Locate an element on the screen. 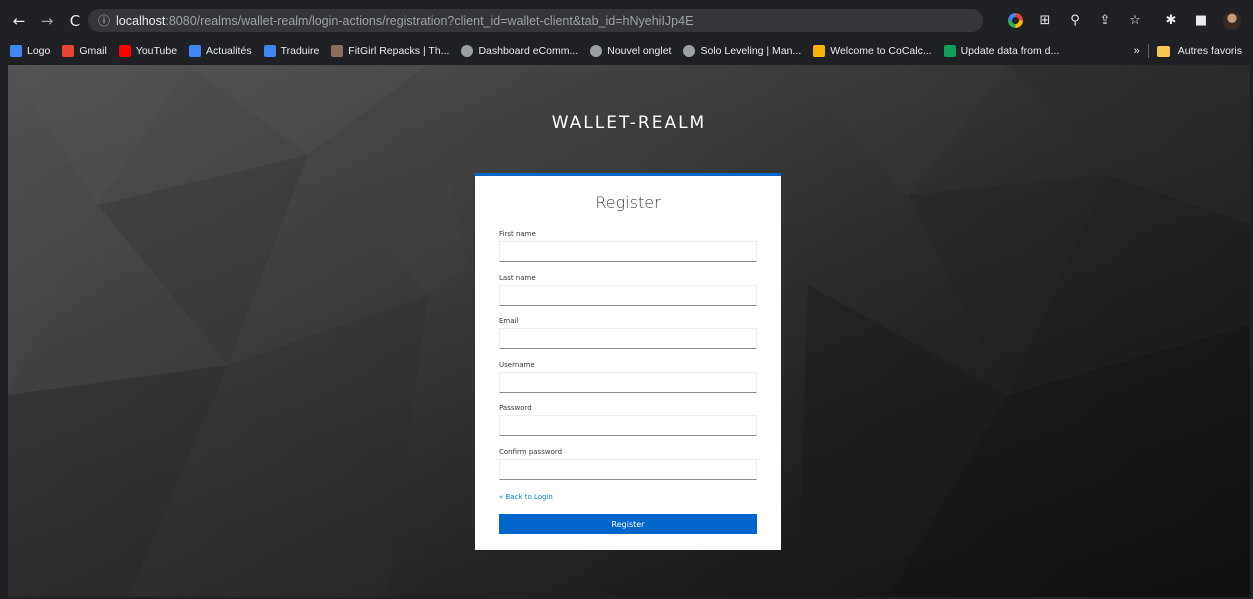 This screenshot has width=1253, height=599. gmail-icon is located at coordinates (68, 51).